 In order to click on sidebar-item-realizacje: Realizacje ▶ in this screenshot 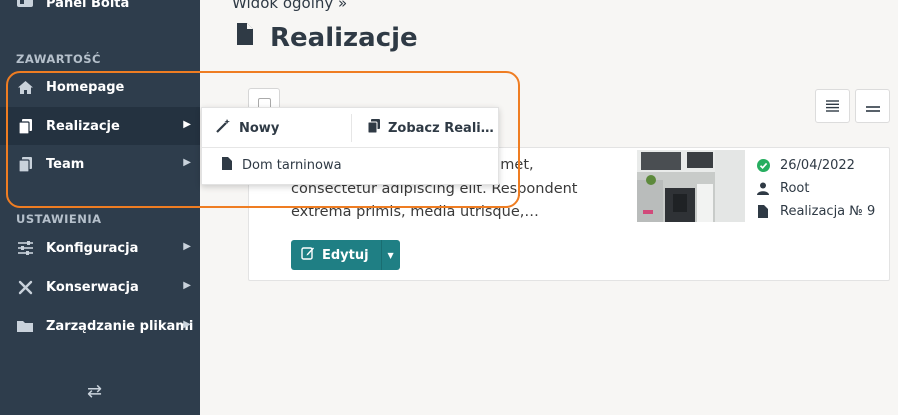, I will do `click(100, 126)`.